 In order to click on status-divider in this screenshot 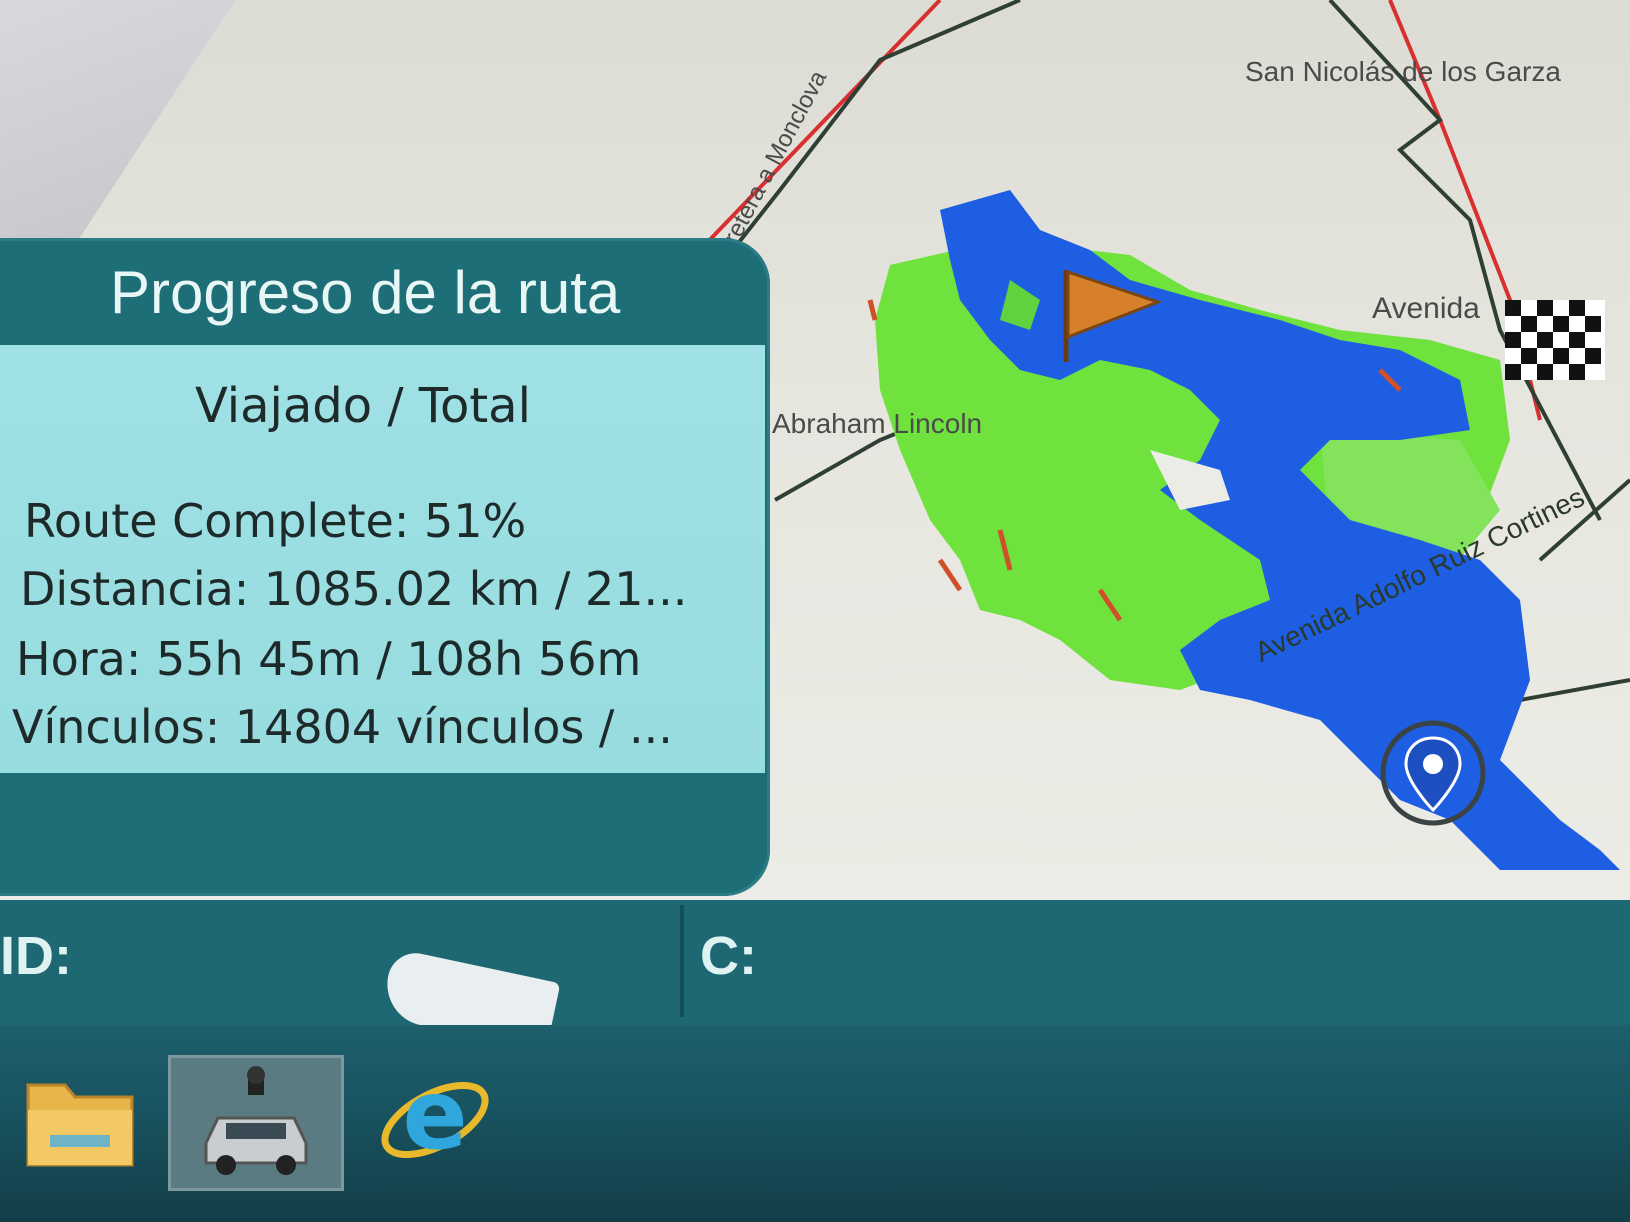, I will do `click(682, 961)`.